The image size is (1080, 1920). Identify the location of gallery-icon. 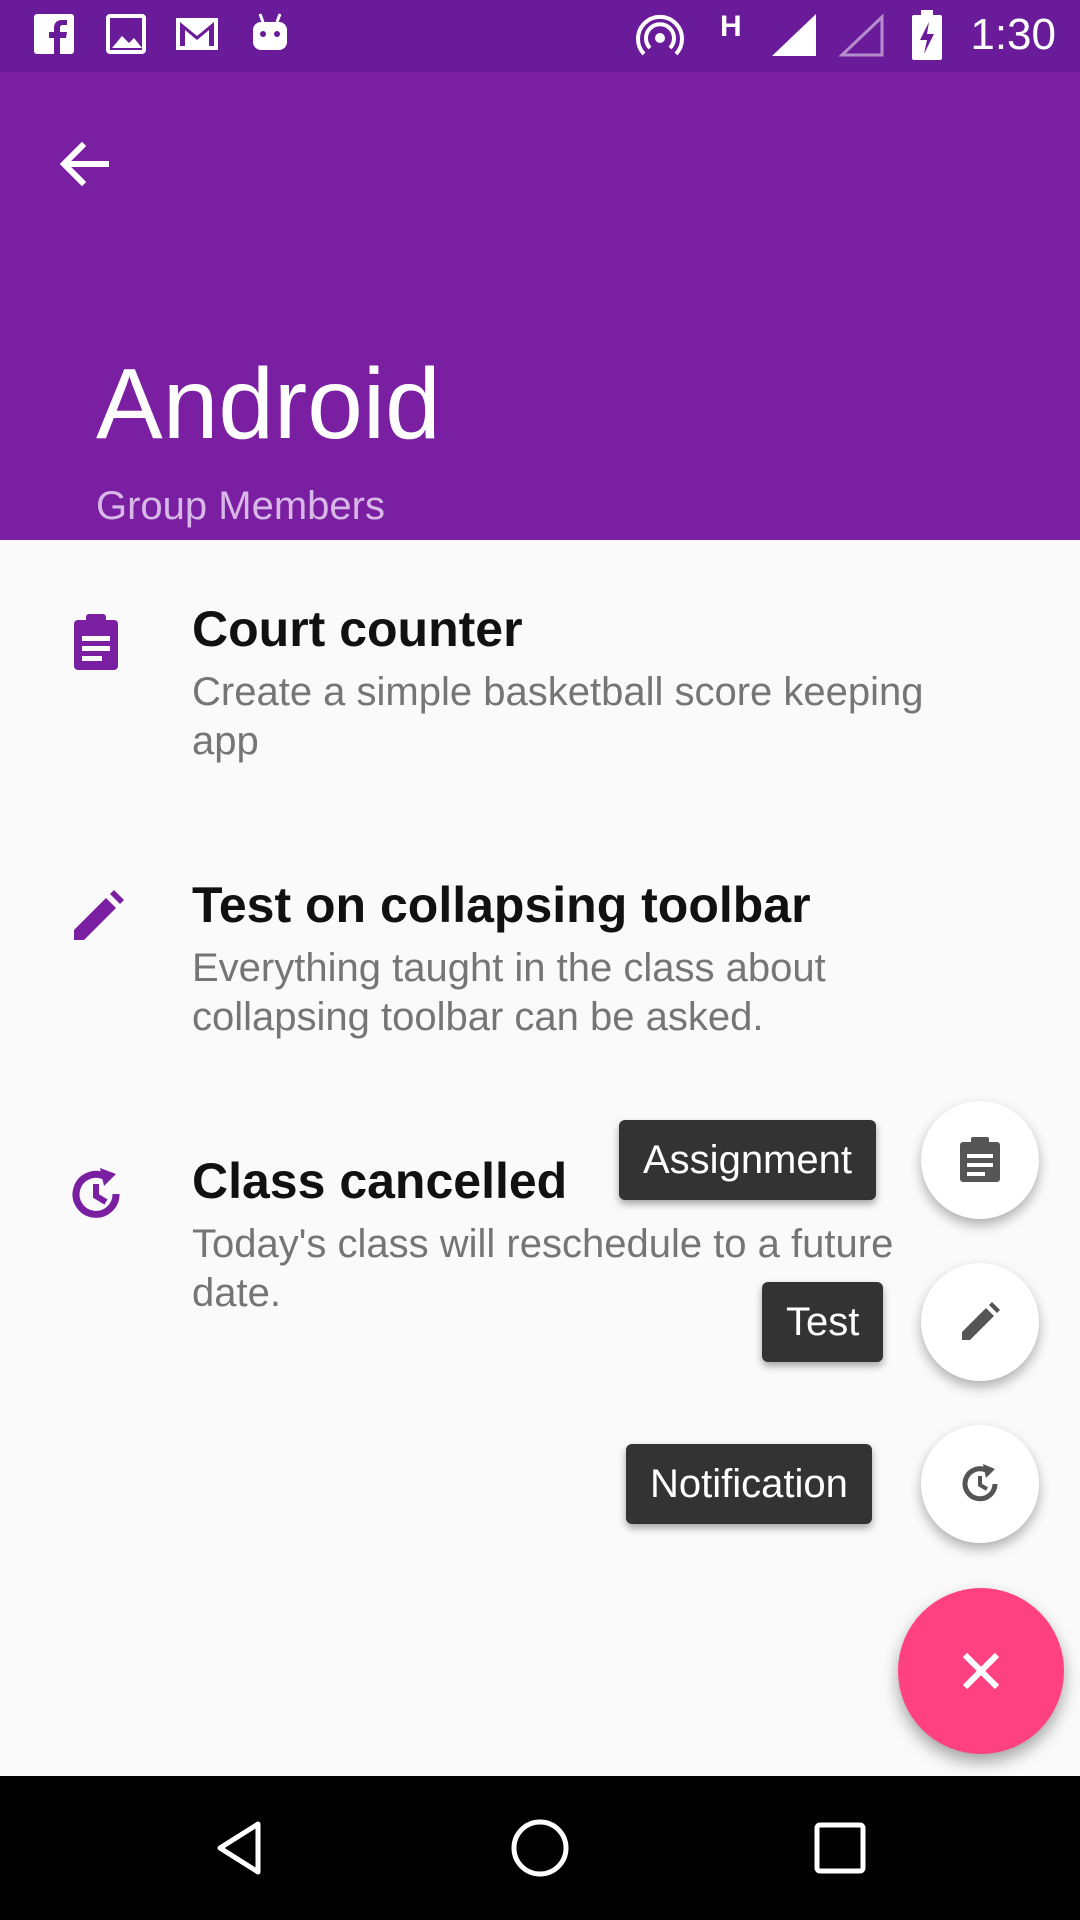
(126, 36).